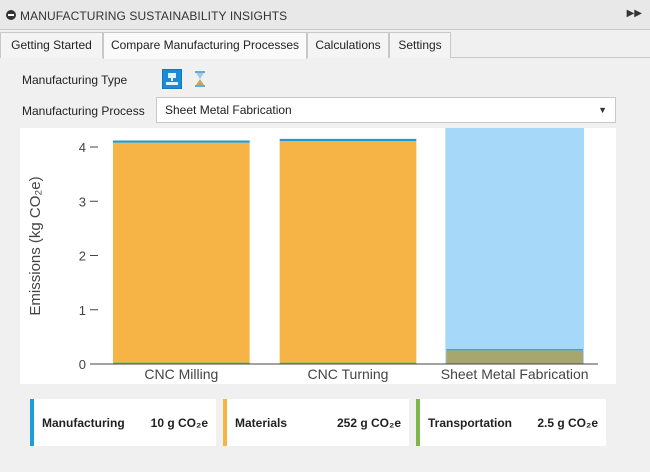 The height and width of the screenshot is (472, 650). I want to click on manufacturing-process-select: Sheet Metal Fabrication ▼, so click(386, 110).